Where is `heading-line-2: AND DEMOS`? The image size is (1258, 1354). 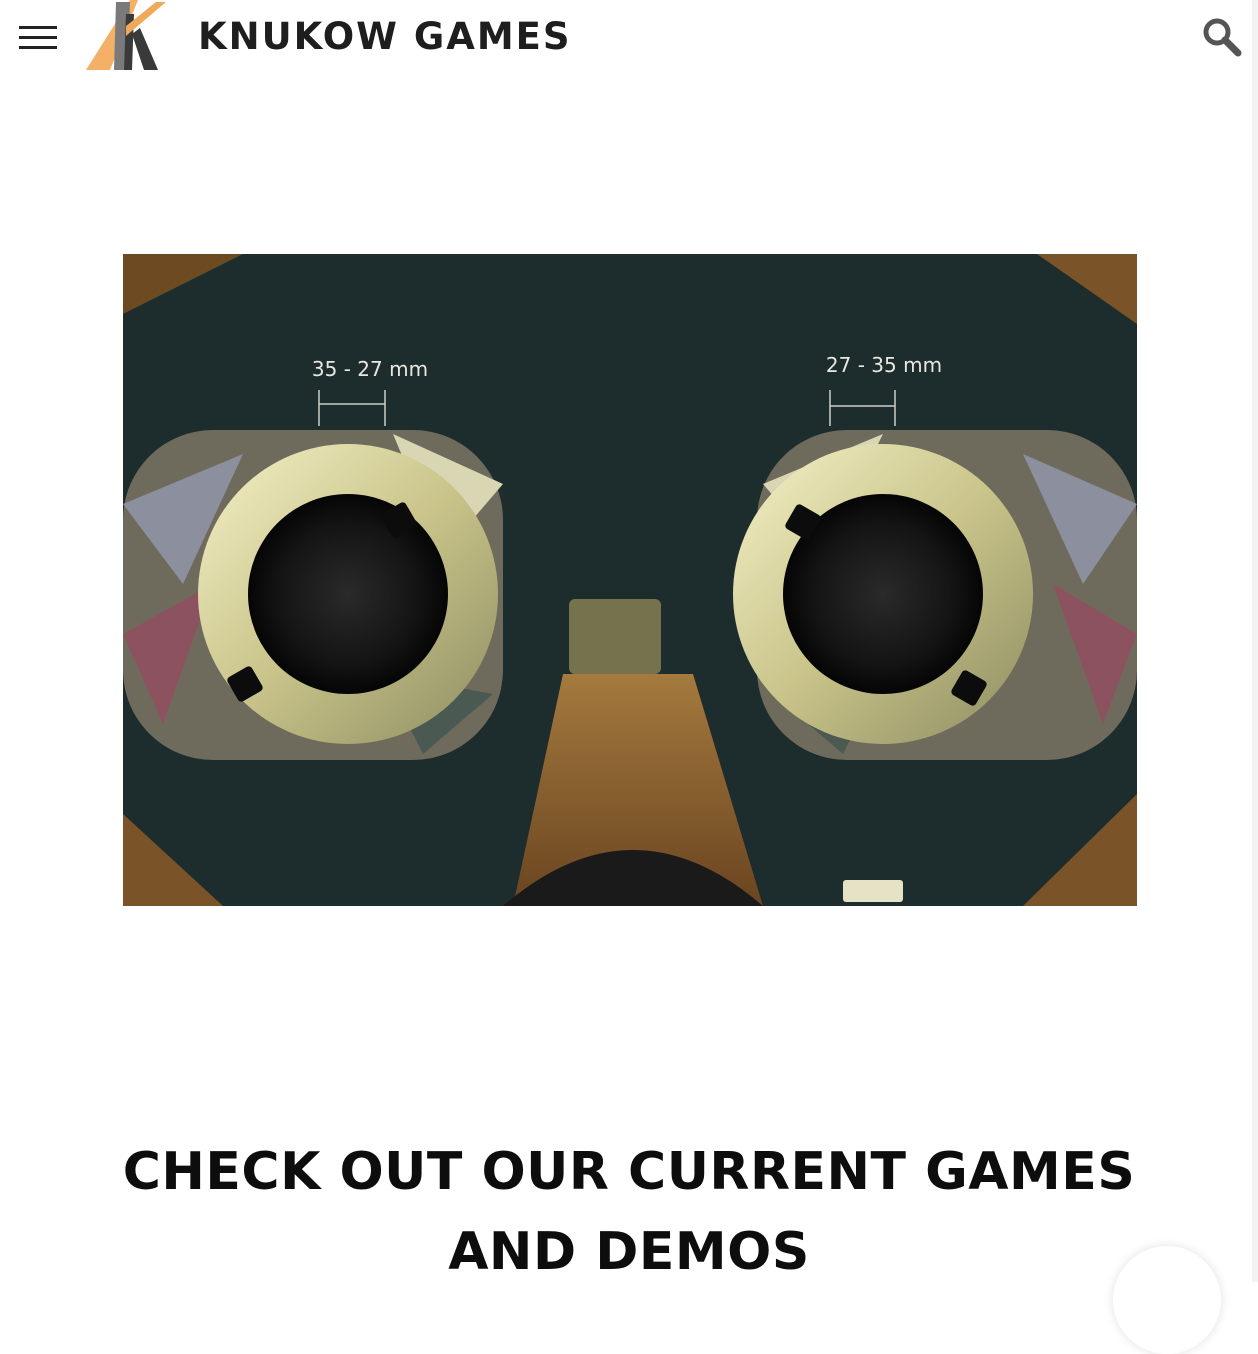 heading-line-2: AND DEMOS is located at coordinates (629, 1252).